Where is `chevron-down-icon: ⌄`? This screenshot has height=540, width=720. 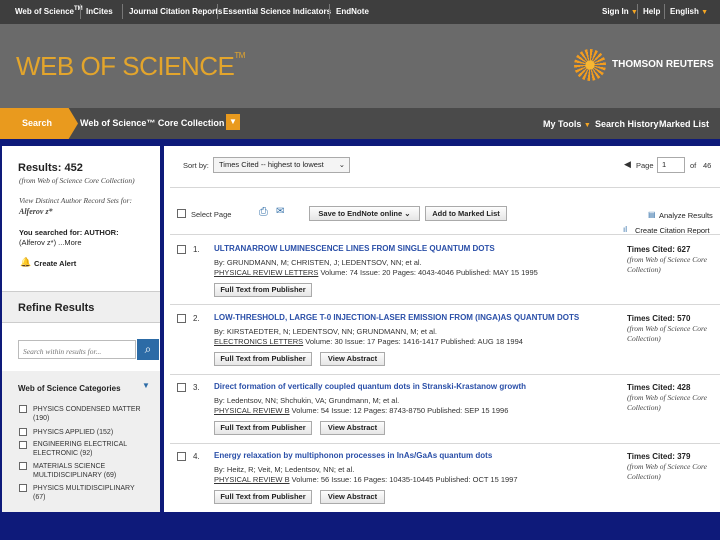
chevron-down-icon: ⌄ is located at coordinates (341, 164).